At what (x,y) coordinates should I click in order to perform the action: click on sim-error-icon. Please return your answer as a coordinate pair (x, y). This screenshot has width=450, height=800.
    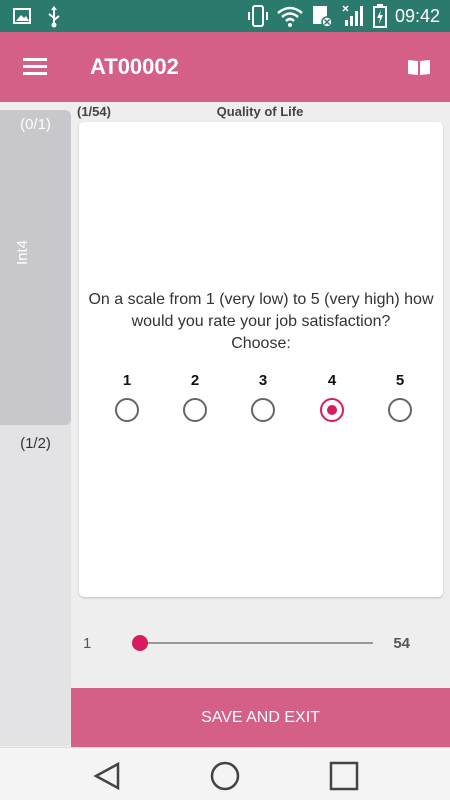
    Looking at the image, I should click on (322, 17).